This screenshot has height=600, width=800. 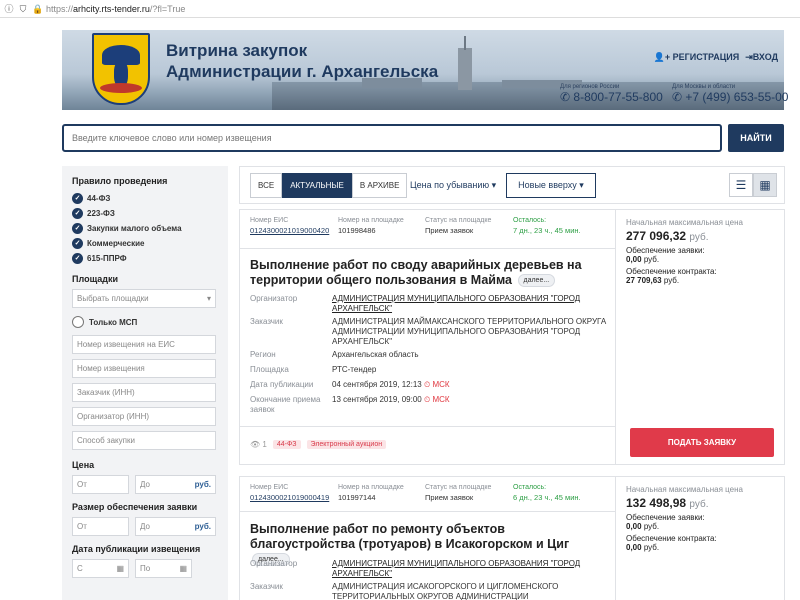 What do you see at coordinates (269, 487) in the screenshot?
I see `meta-label: Номер ЕИС` at bounding box center [269, 487].